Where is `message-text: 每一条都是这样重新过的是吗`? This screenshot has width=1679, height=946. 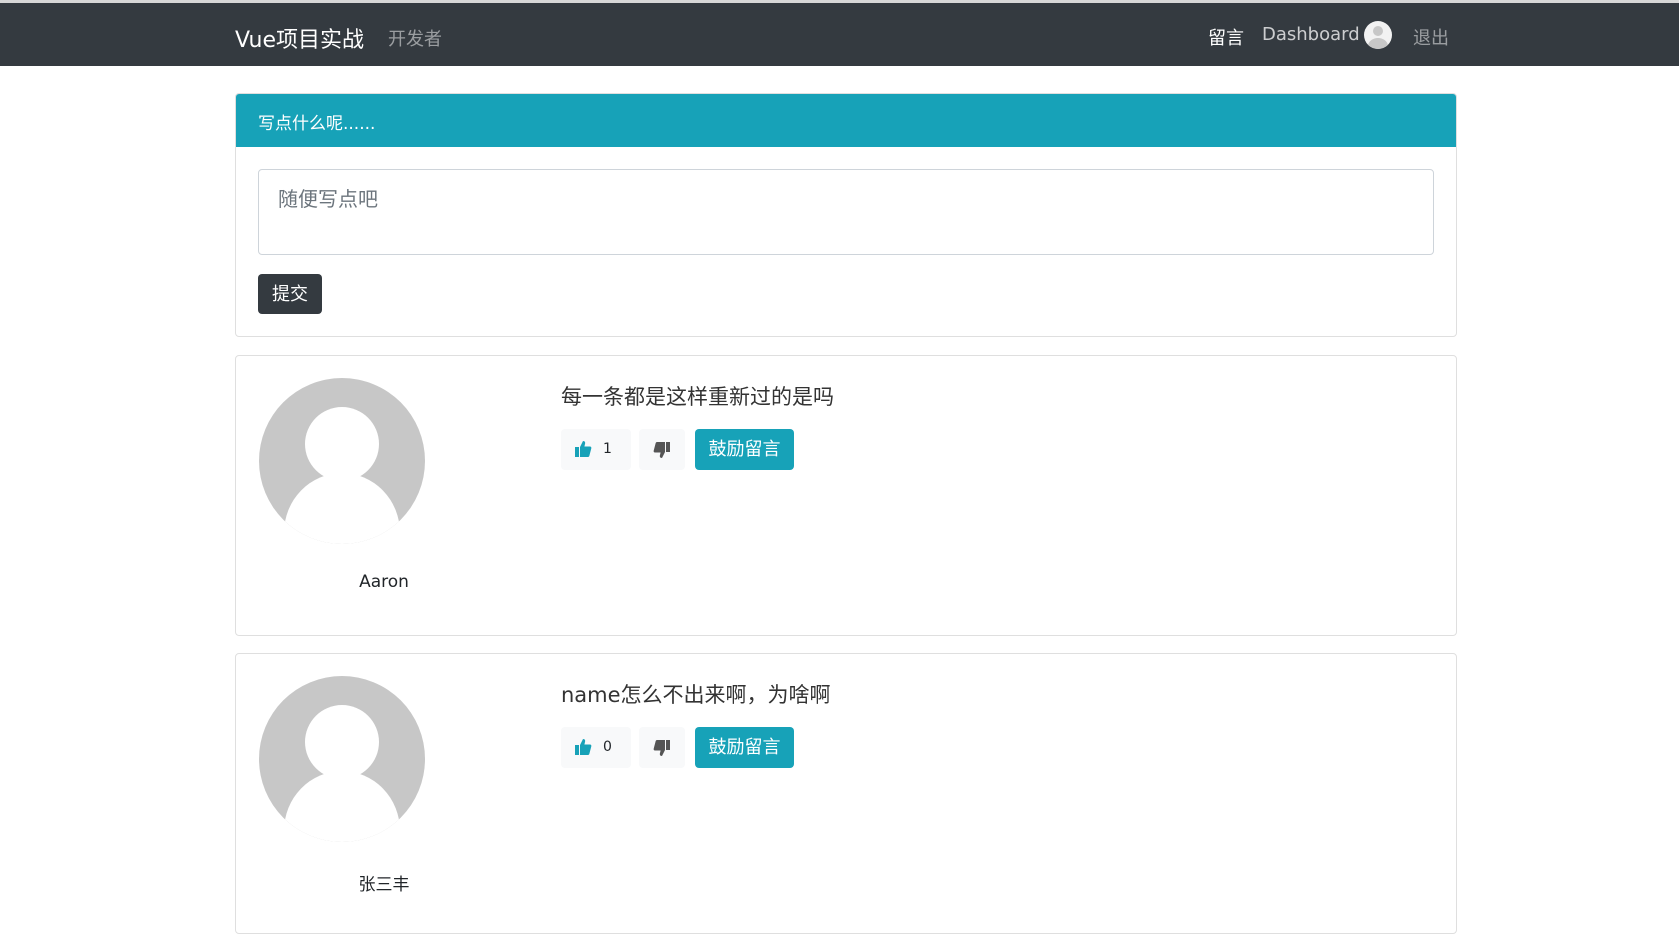 message-text: 每一条都是这样重新过的是吗 is located at coordinates (697, 397).